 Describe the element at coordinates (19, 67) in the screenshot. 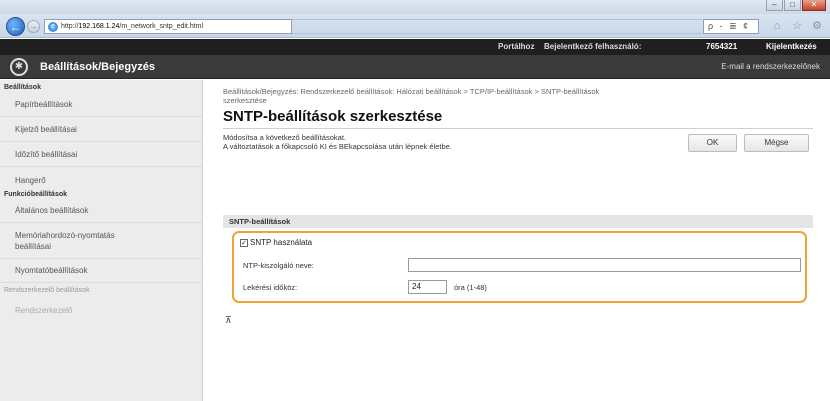

I see `settings-icon: ✱` at that location.